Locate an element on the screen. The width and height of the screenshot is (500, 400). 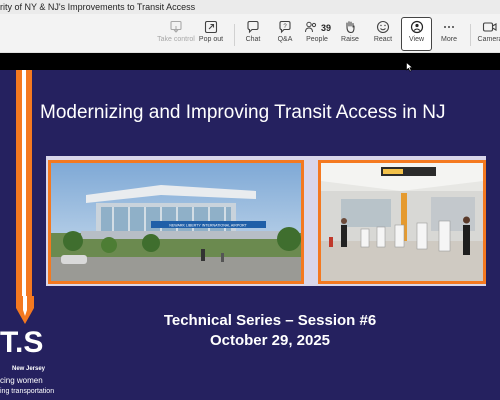
view-label: View is located at coordinates (416, 39).